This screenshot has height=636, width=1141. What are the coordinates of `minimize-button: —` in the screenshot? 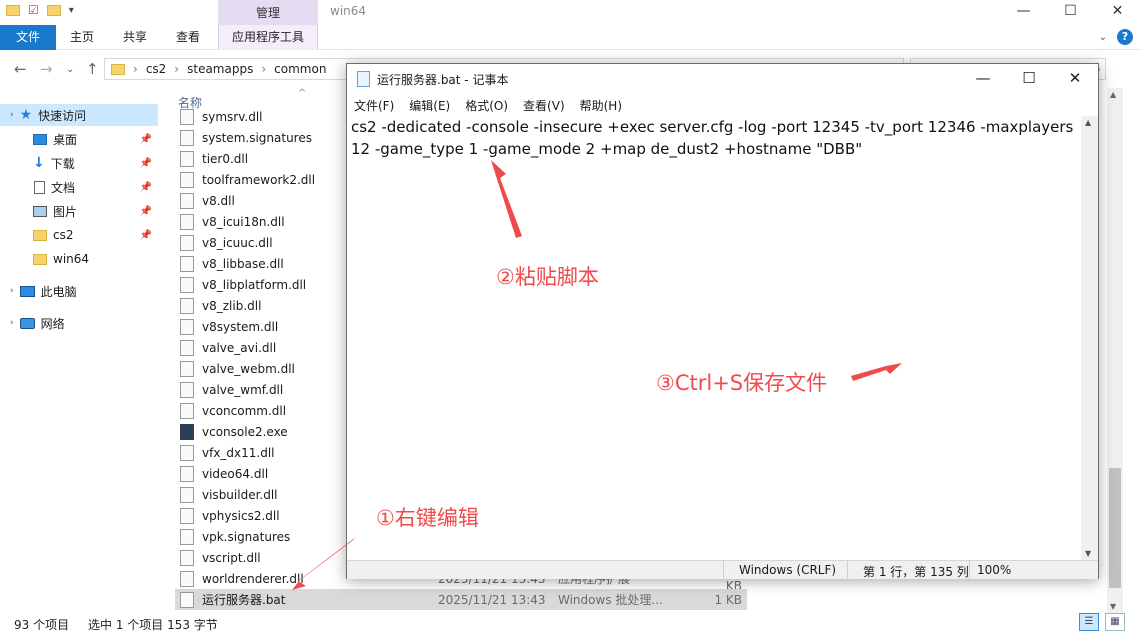 It's located at (1023, 12).